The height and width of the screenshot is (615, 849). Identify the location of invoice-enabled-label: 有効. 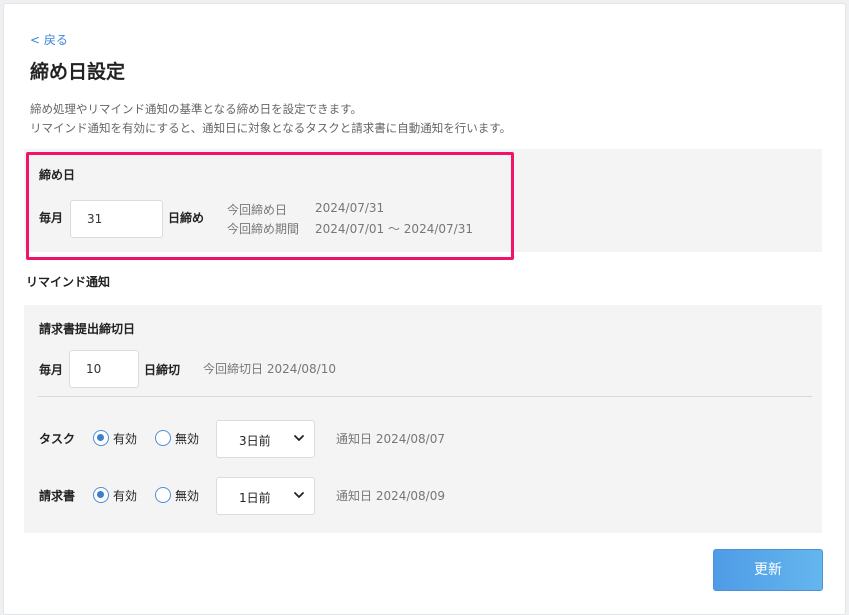
(125, 495).